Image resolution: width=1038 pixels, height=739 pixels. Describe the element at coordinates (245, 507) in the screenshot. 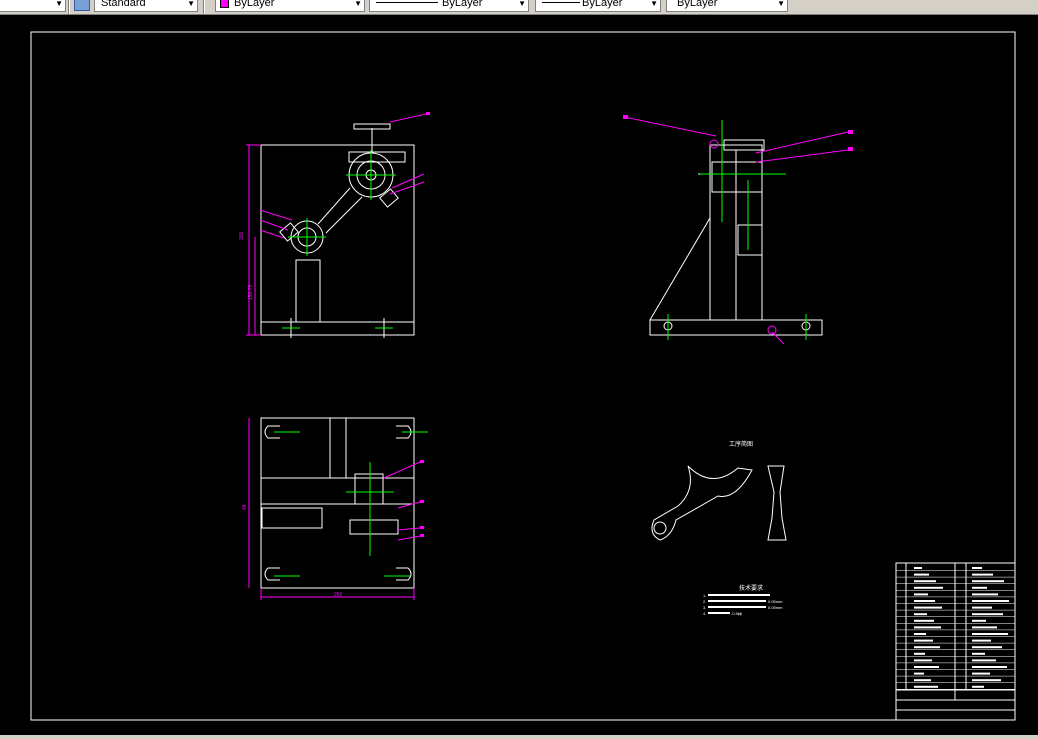

I see `dim-text-side: 48` at that location.